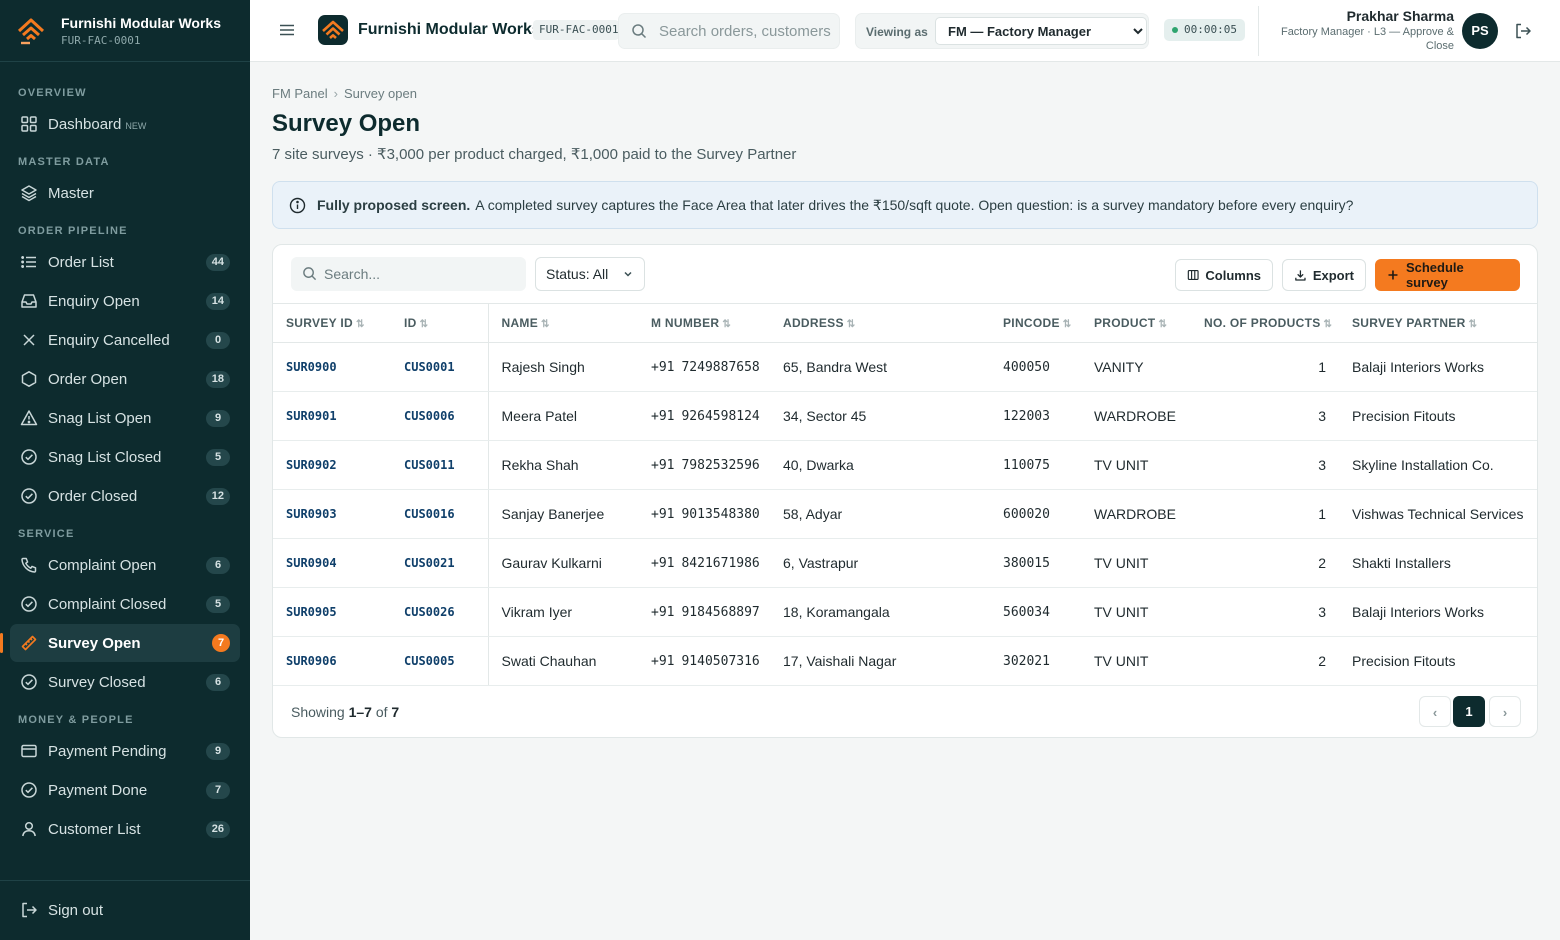  Describe the element at coordinates (1035, 465) in the screenshot. I see `pincode-cell: 110075` at that location.